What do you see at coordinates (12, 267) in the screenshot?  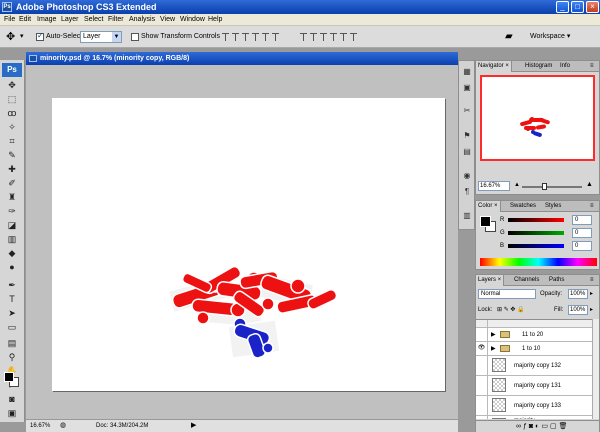 I see `dodge-tool-icon: ●` at bounding box center [12, 267].